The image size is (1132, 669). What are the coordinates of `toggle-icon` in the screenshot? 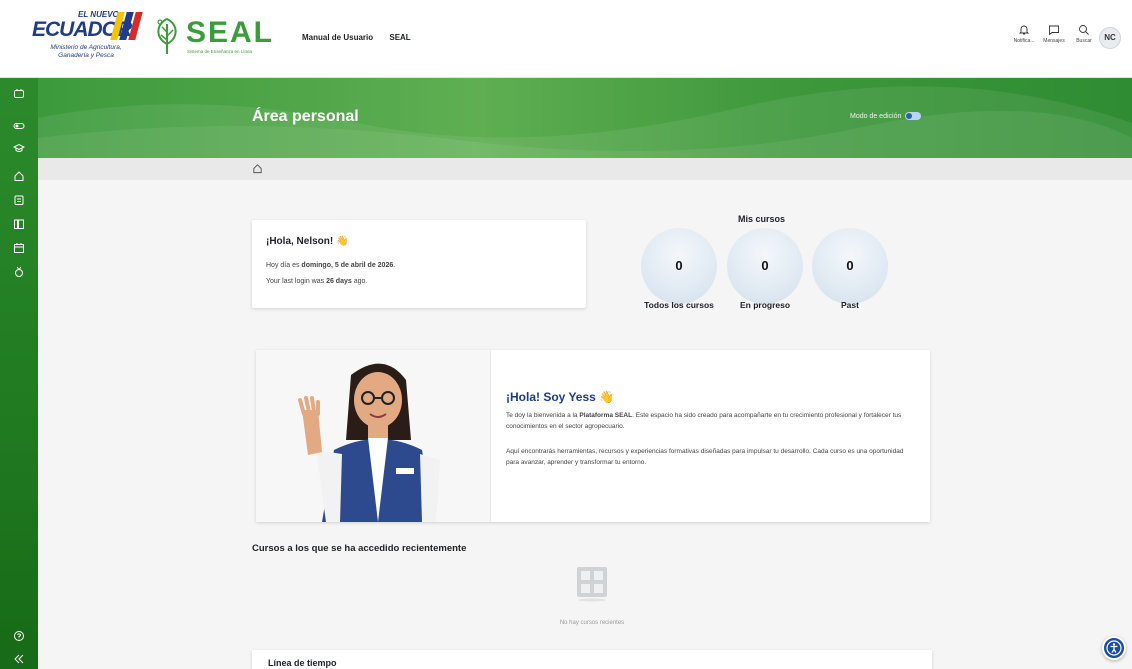 It's located at (19, 126).